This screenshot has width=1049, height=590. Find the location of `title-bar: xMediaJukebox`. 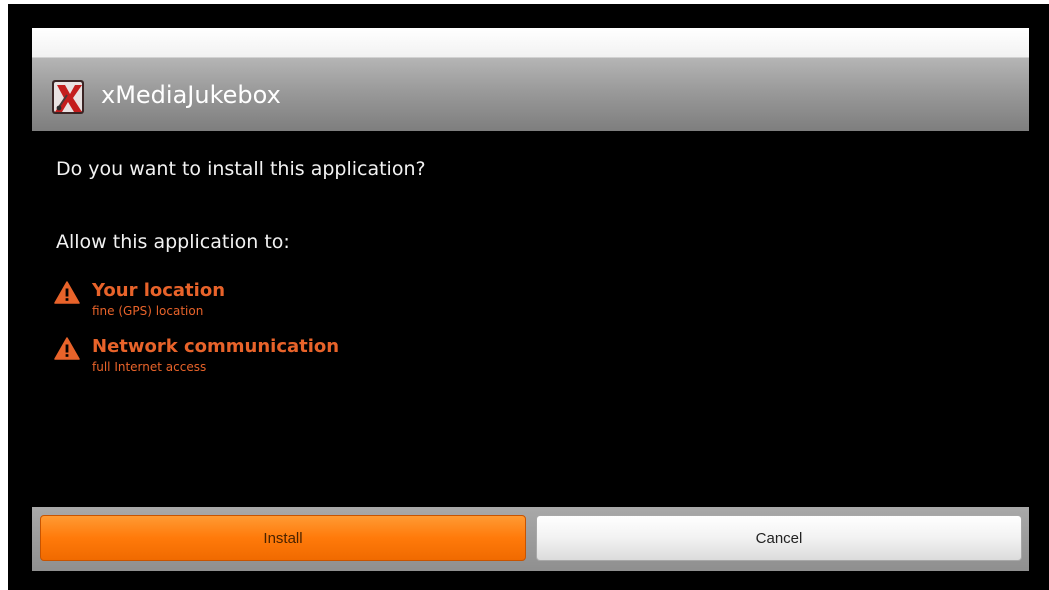

title-bar: xMediaJukebox is located at coordinates (530, 94).